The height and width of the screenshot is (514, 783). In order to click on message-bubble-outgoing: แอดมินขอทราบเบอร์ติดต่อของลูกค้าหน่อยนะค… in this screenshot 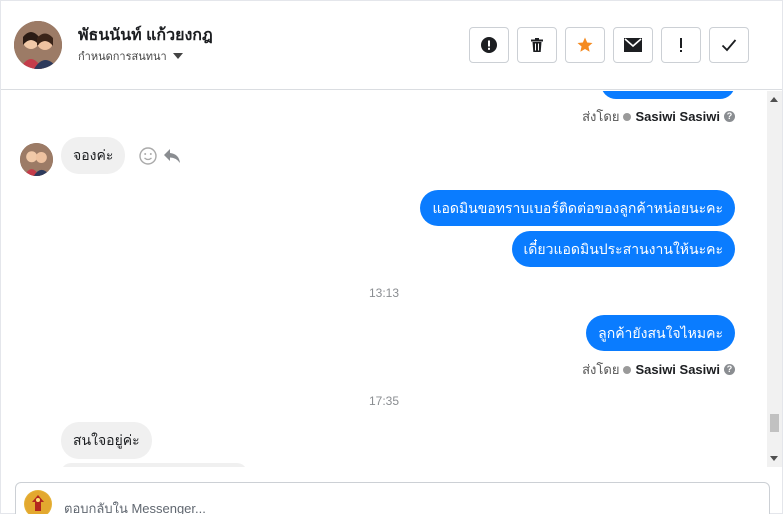, I will do `click(577, 208)`.